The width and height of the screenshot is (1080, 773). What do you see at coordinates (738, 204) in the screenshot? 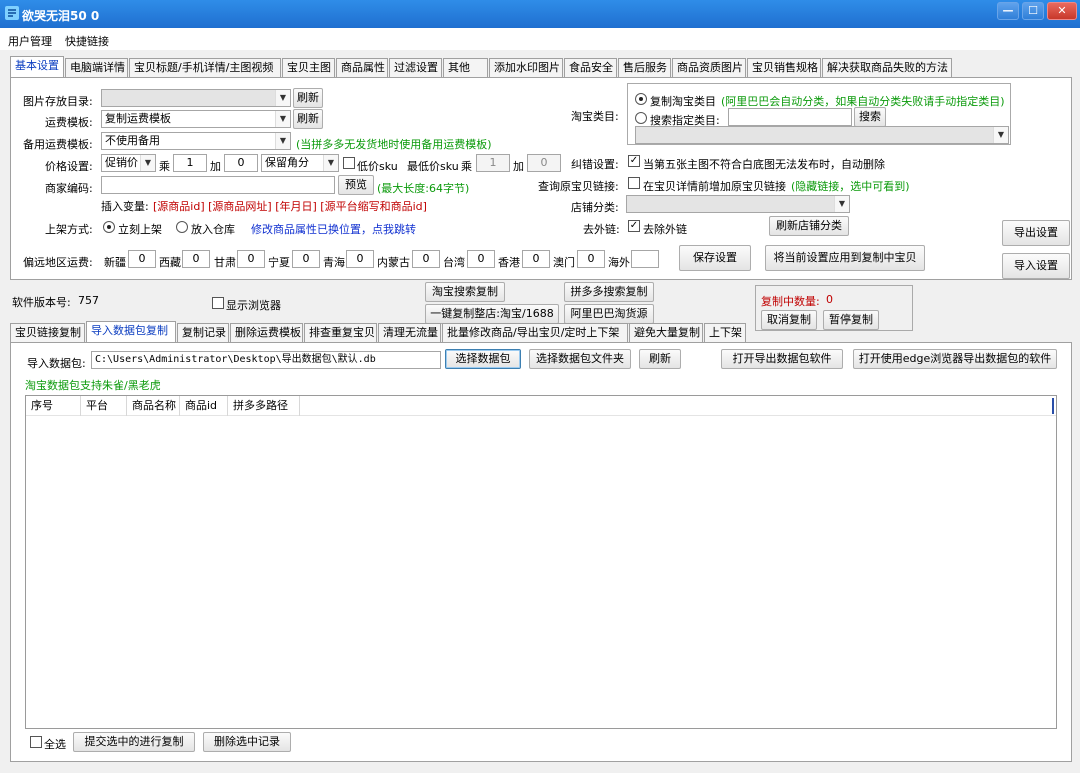
I see `shop-category-combo: ▼` at bounding box center [738, 204].